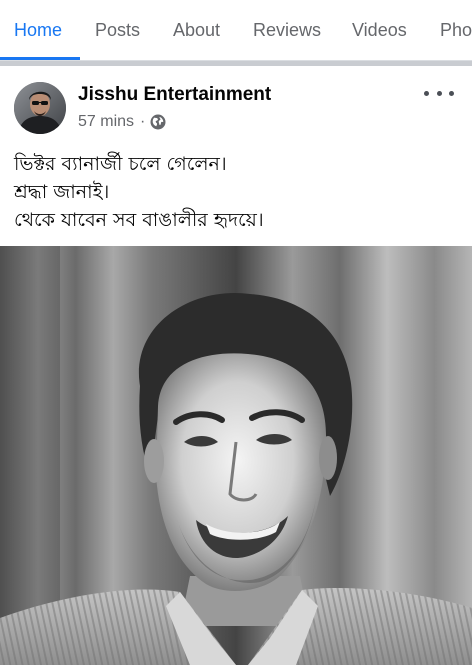 The height and width of the screenshot is (665, 472). What do you see at coordinates (40, 58) in the screenshot?
I see `active-tab-indicator` at bounding box center [40, 58].